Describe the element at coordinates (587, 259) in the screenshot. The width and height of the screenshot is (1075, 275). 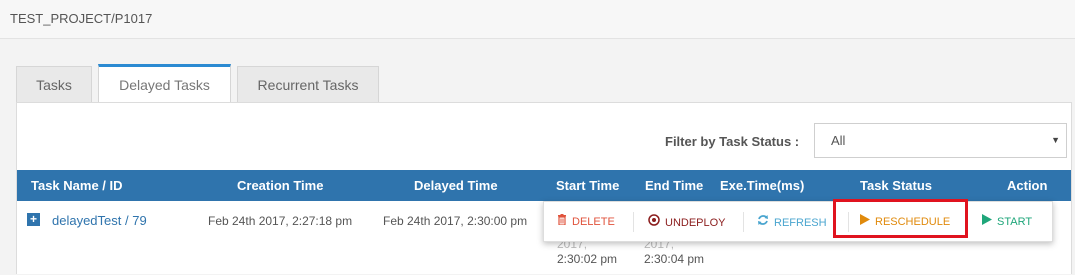
I see `start-time-cell-line2: 2:30:02 pm` at that location.